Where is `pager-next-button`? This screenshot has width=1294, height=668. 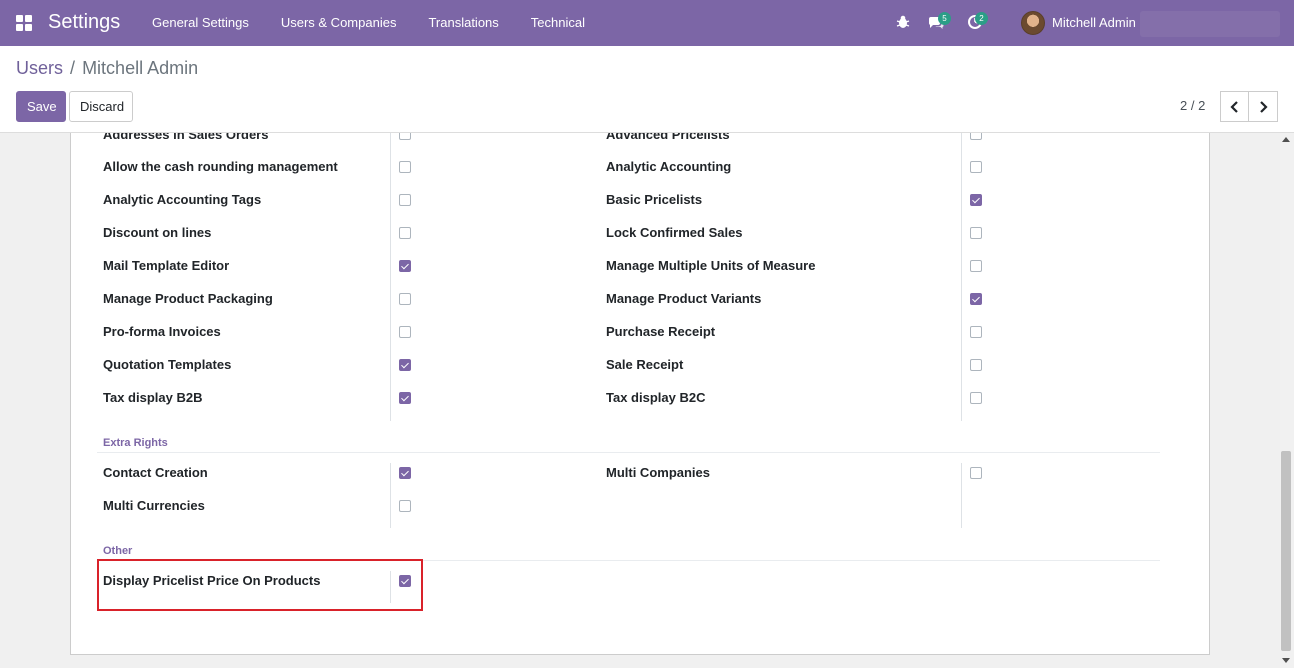 pager-next-button is located at coordinates (1263, 106).